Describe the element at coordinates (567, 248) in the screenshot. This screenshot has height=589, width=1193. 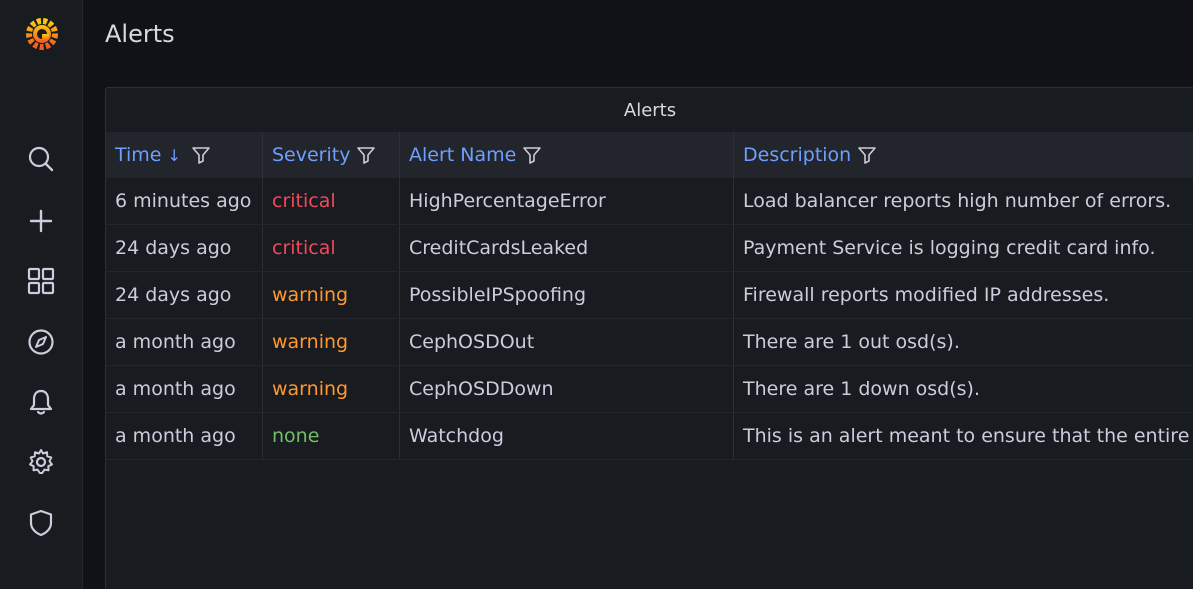
I see `alert-name-cell: CreditCardsLeaked` at that location.